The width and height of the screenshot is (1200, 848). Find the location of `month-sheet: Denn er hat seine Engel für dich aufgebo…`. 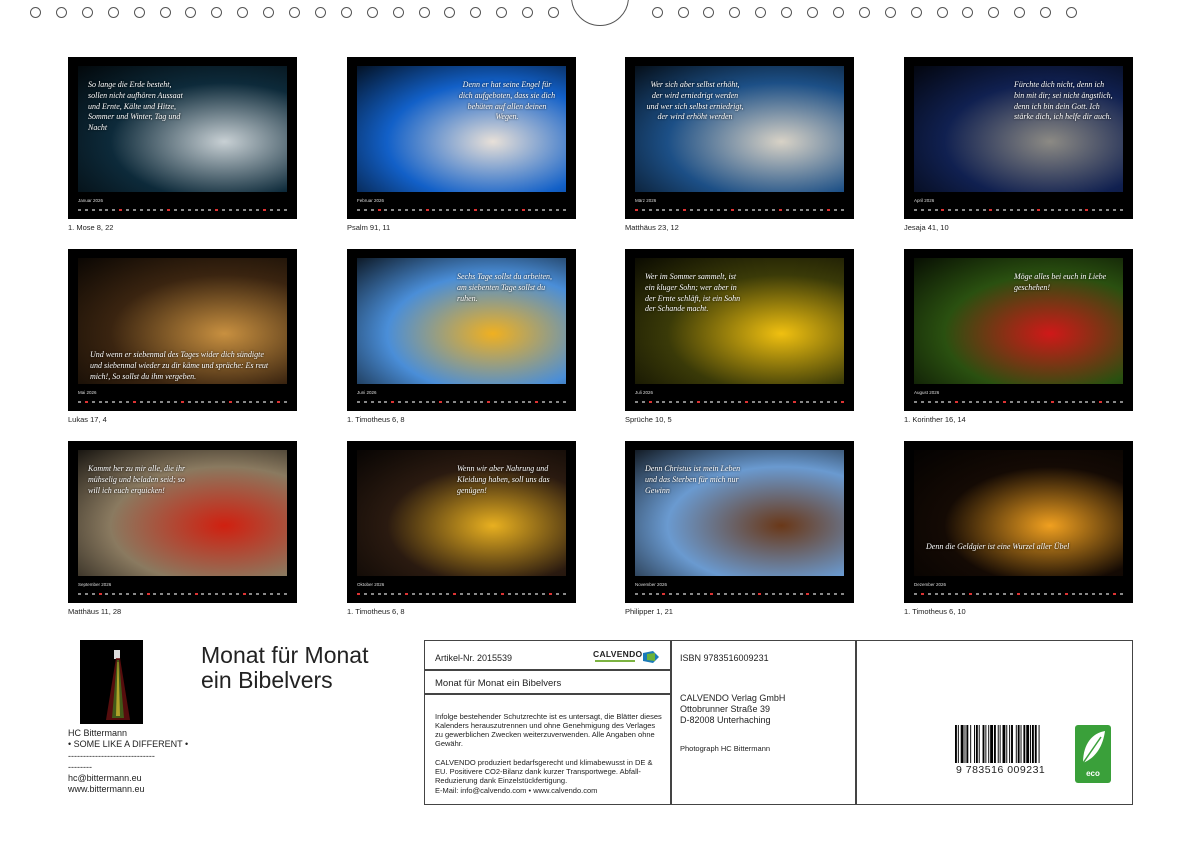

month-sheet: Denn er hat seine Engel für dich aufgebo… is located at coordinates (461, 144).